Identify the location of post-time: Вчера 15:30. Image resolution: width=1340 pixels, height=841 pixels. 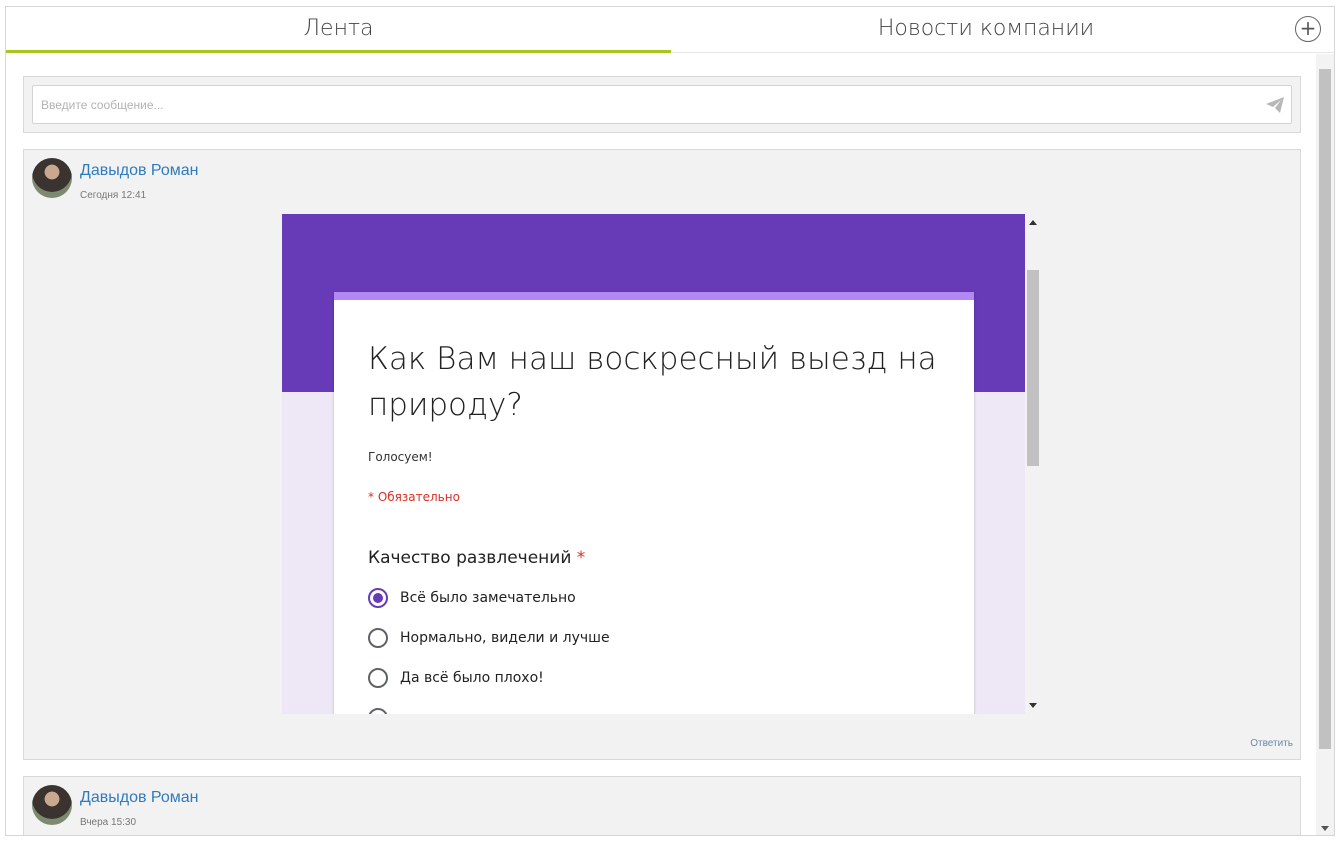
(108, 822).